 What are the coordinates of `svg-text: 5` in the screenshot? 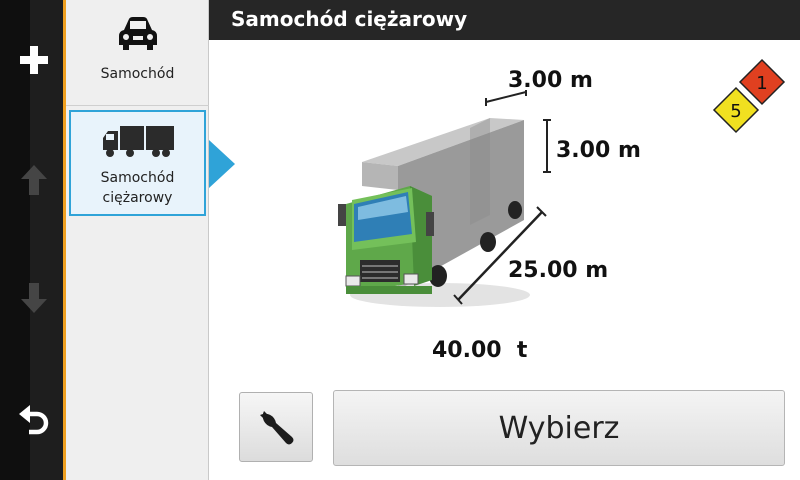 It's located at (735, 111).